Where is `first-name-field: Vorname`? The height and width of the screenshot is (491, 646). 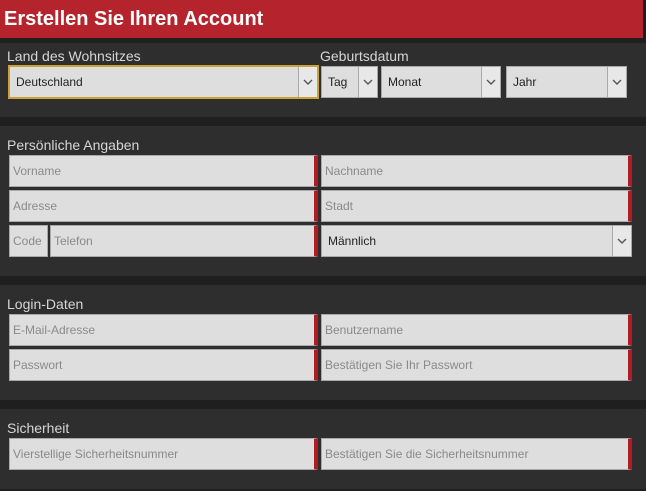 first-name-field: Vorname is located at coordinates (163, 171).